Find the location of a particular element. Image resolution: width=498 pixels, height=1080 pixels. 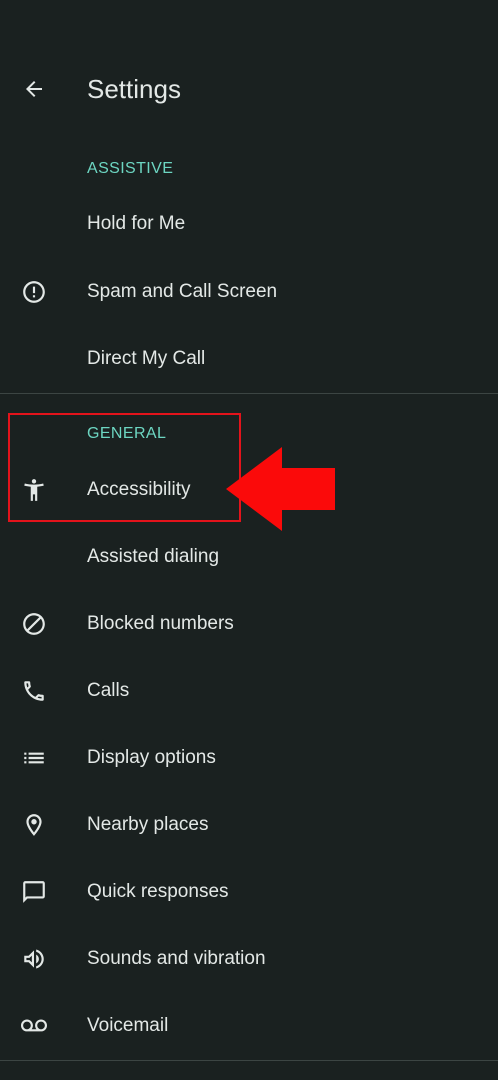

list-icon is located at coordinates (34, 758).